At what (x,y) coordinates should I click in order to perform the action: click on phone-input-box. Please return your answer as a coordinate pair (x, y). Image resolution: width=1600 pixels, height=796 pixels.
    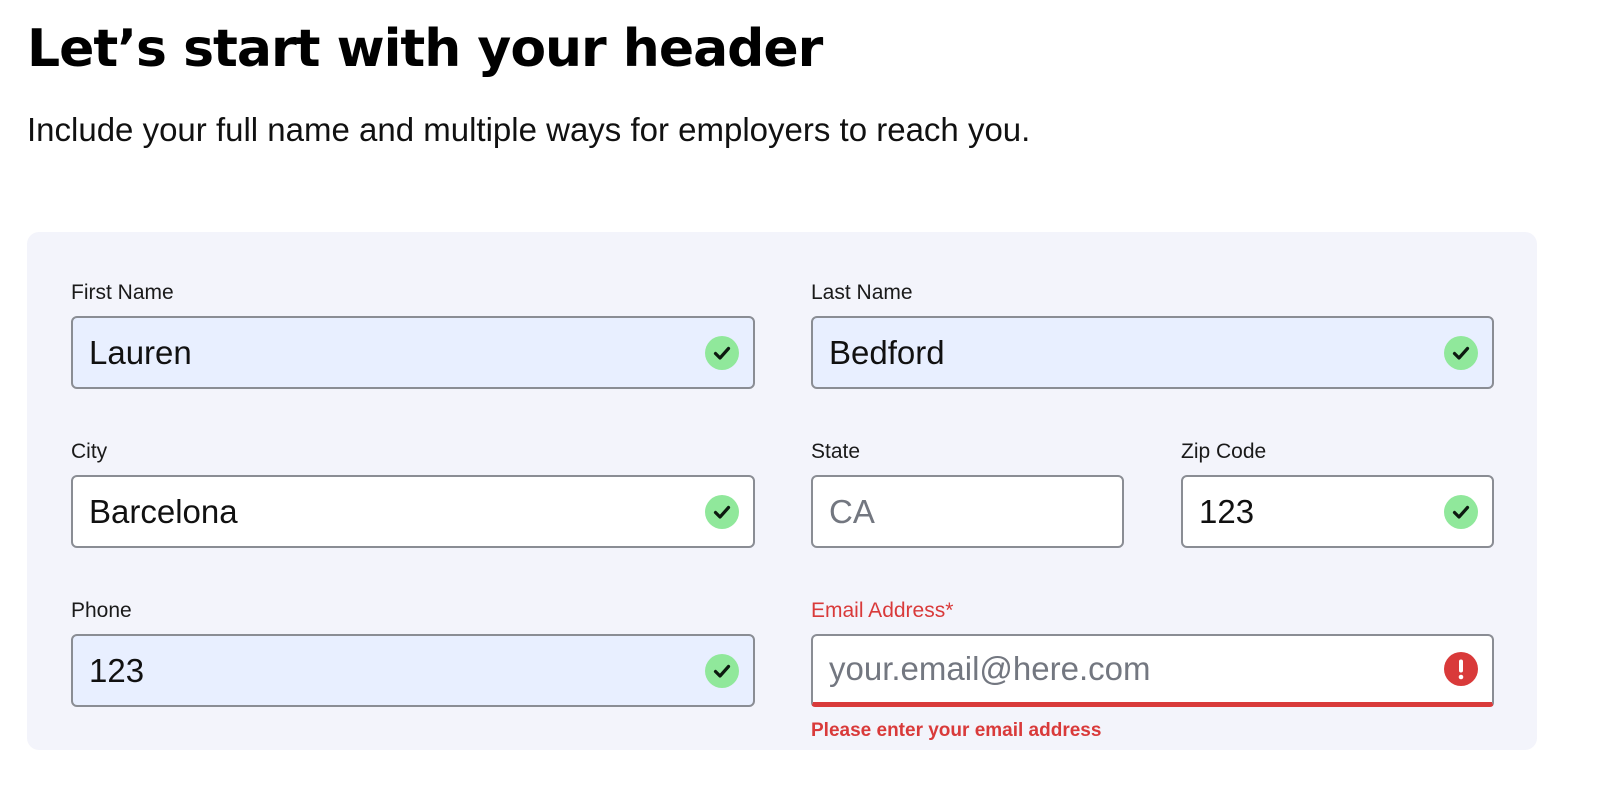
    Looking at the image, I should click on (413, 670).